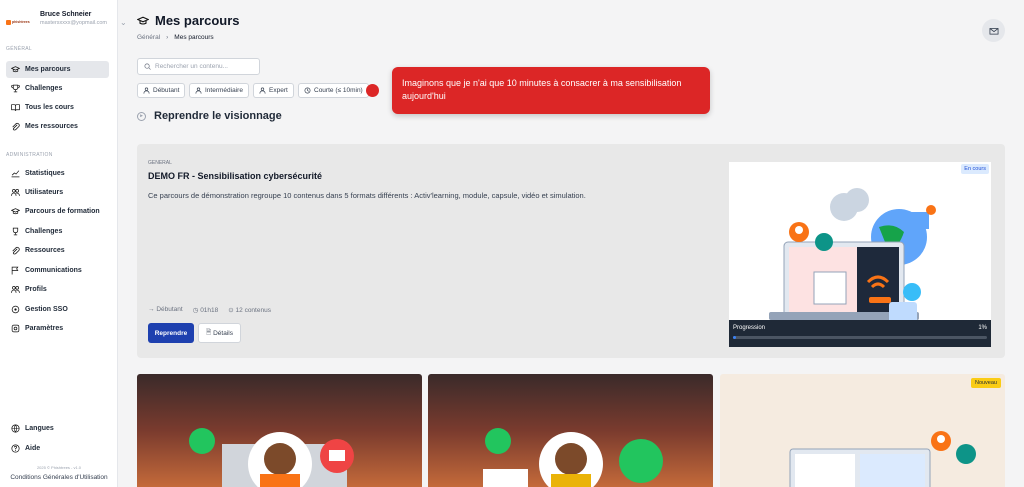 This screenshot has width=1024, height=487. Describe the element at coordinates (194, 37) in the screenshot. I see `breadcrumb-current: Mes parcours` at that location.